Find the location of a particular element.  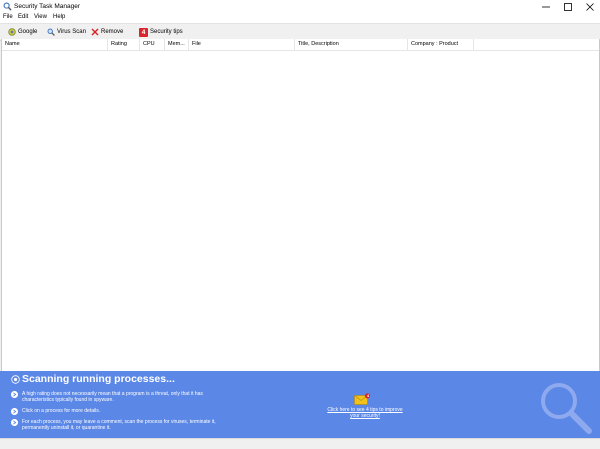

column-header-rating: Rating is located at coordinates (124, 44).